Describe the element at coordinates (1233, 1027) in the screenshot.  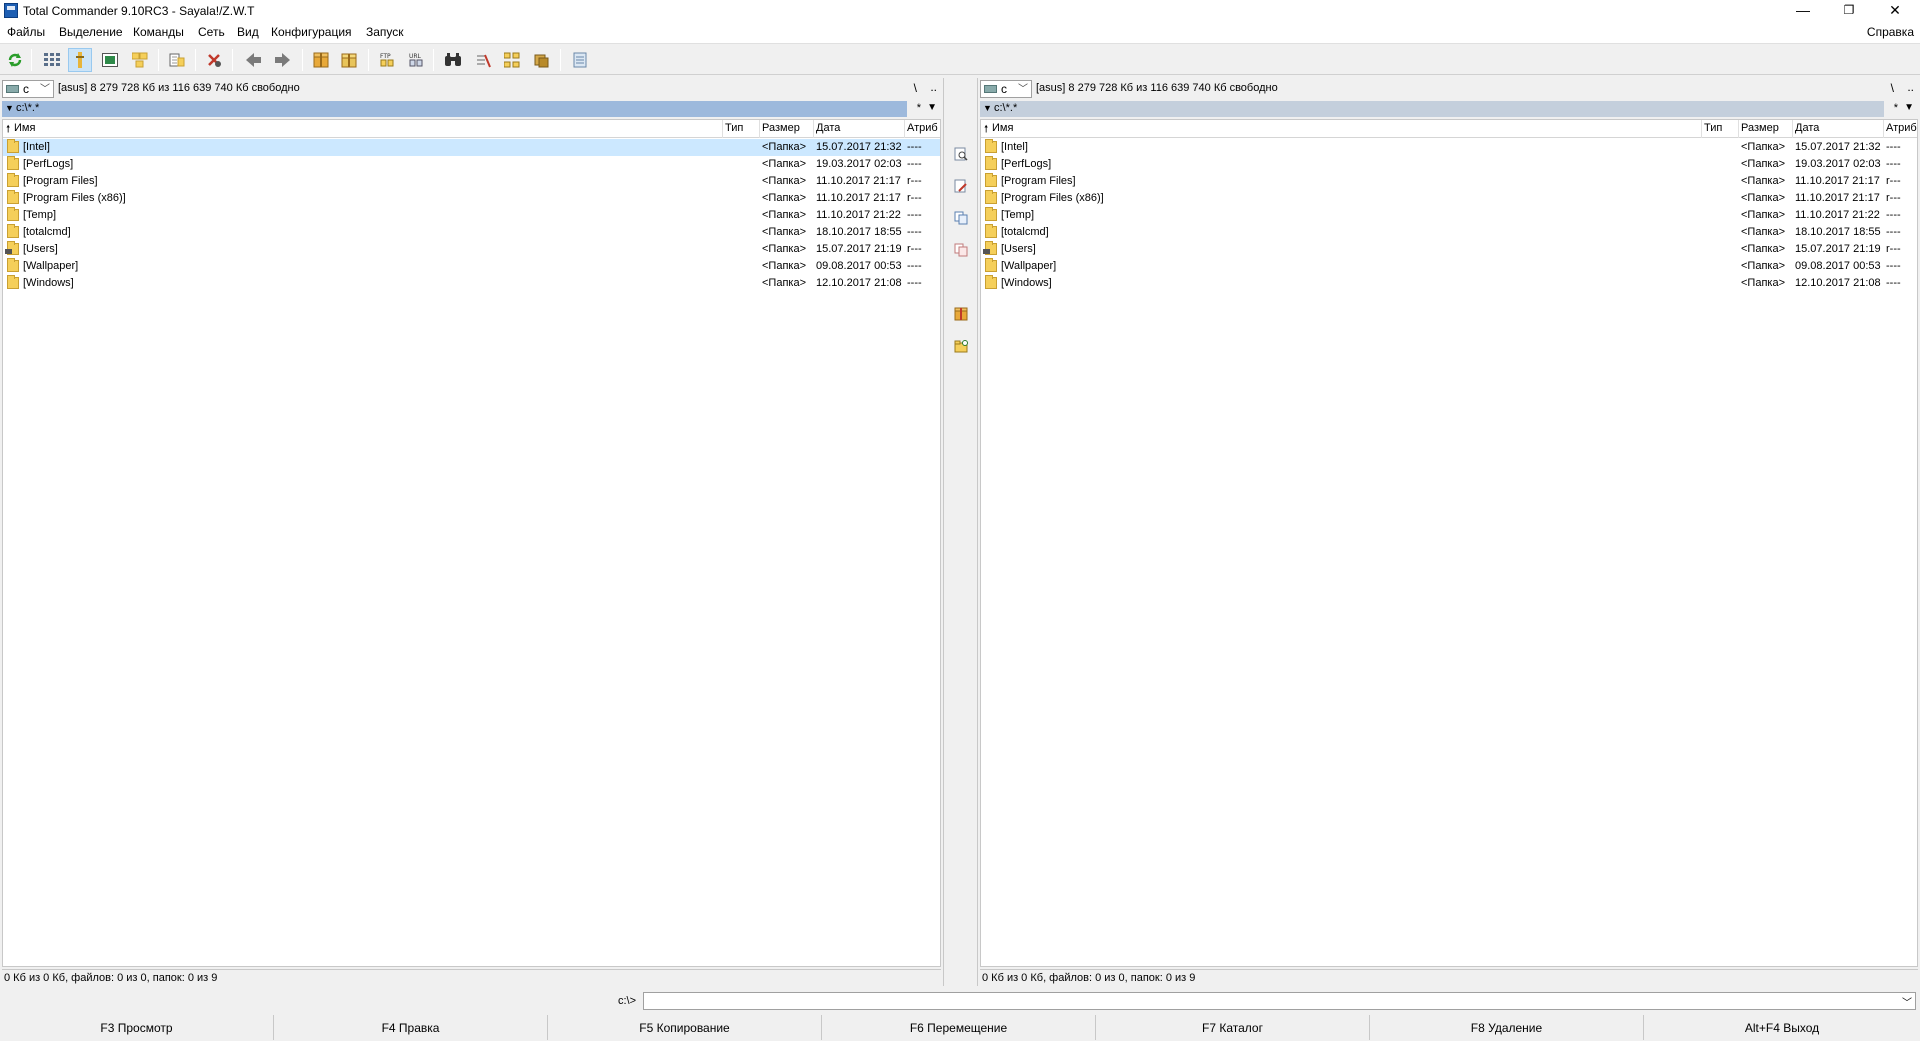
I see `f7-mkdir-button: F7 Каталог` at that location.